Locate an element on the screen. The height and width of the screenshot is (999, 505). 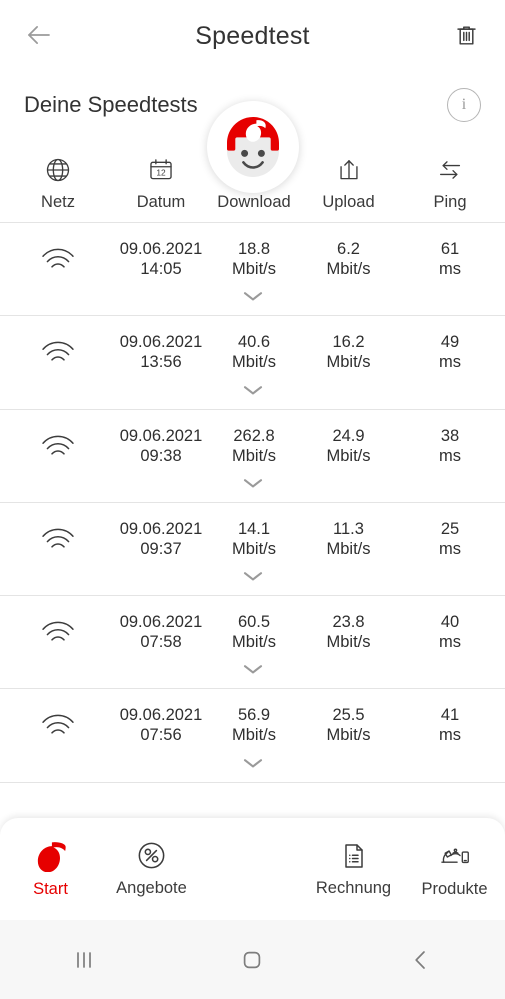
android-system-nav is located at coordinates (252, 959).